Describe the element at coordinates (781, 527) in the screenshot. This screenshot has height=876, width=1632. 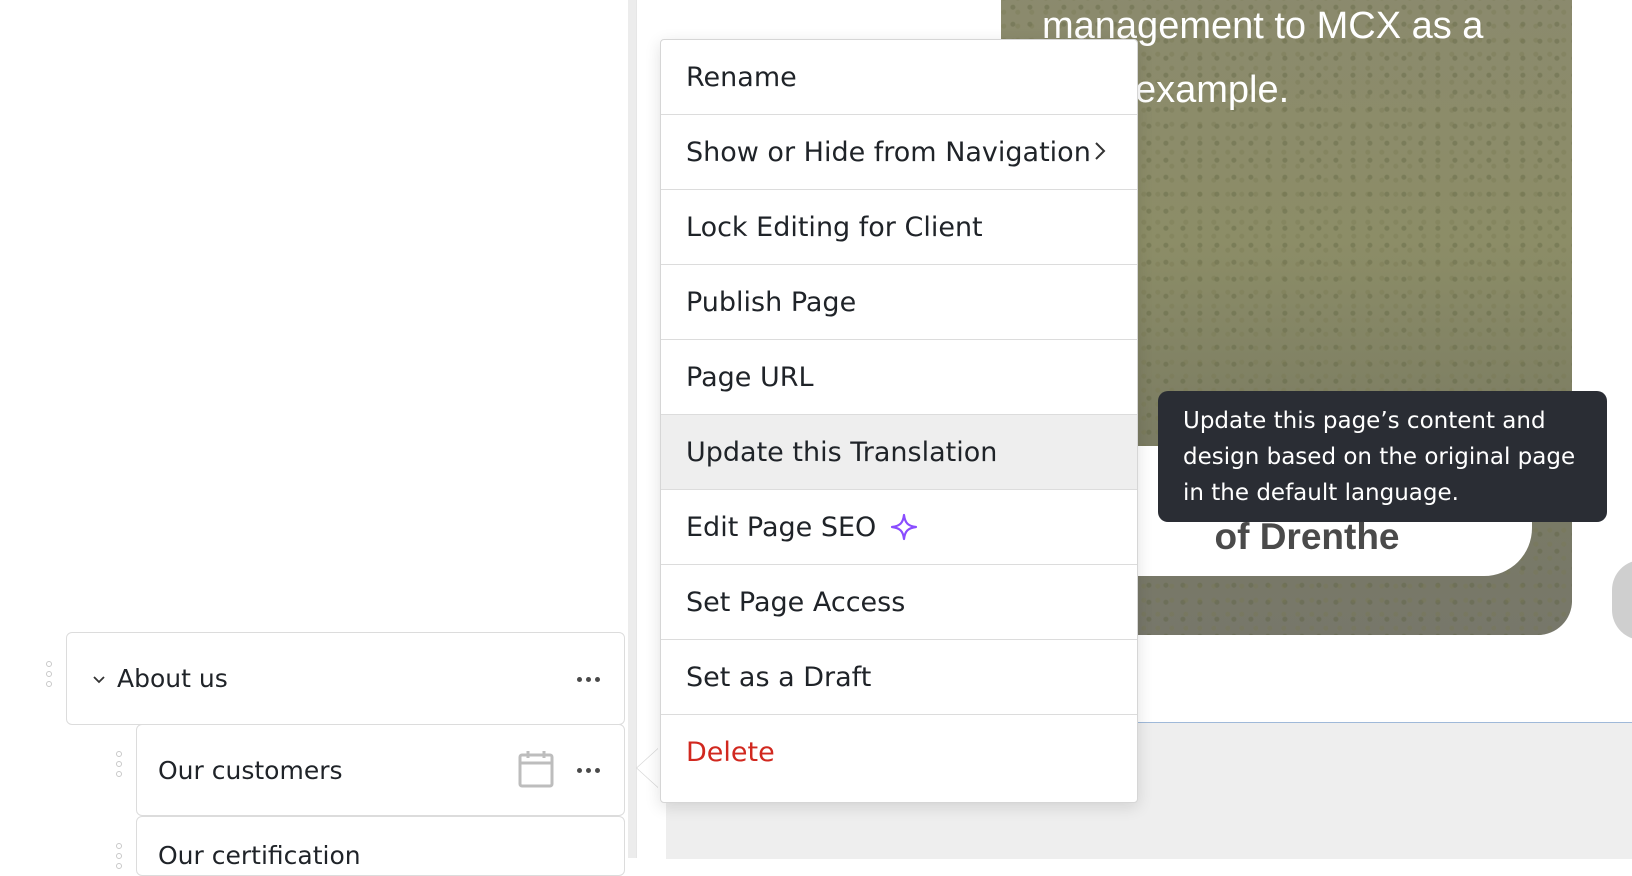
I see `menu-item-label: Edit Page SEO` at that location.